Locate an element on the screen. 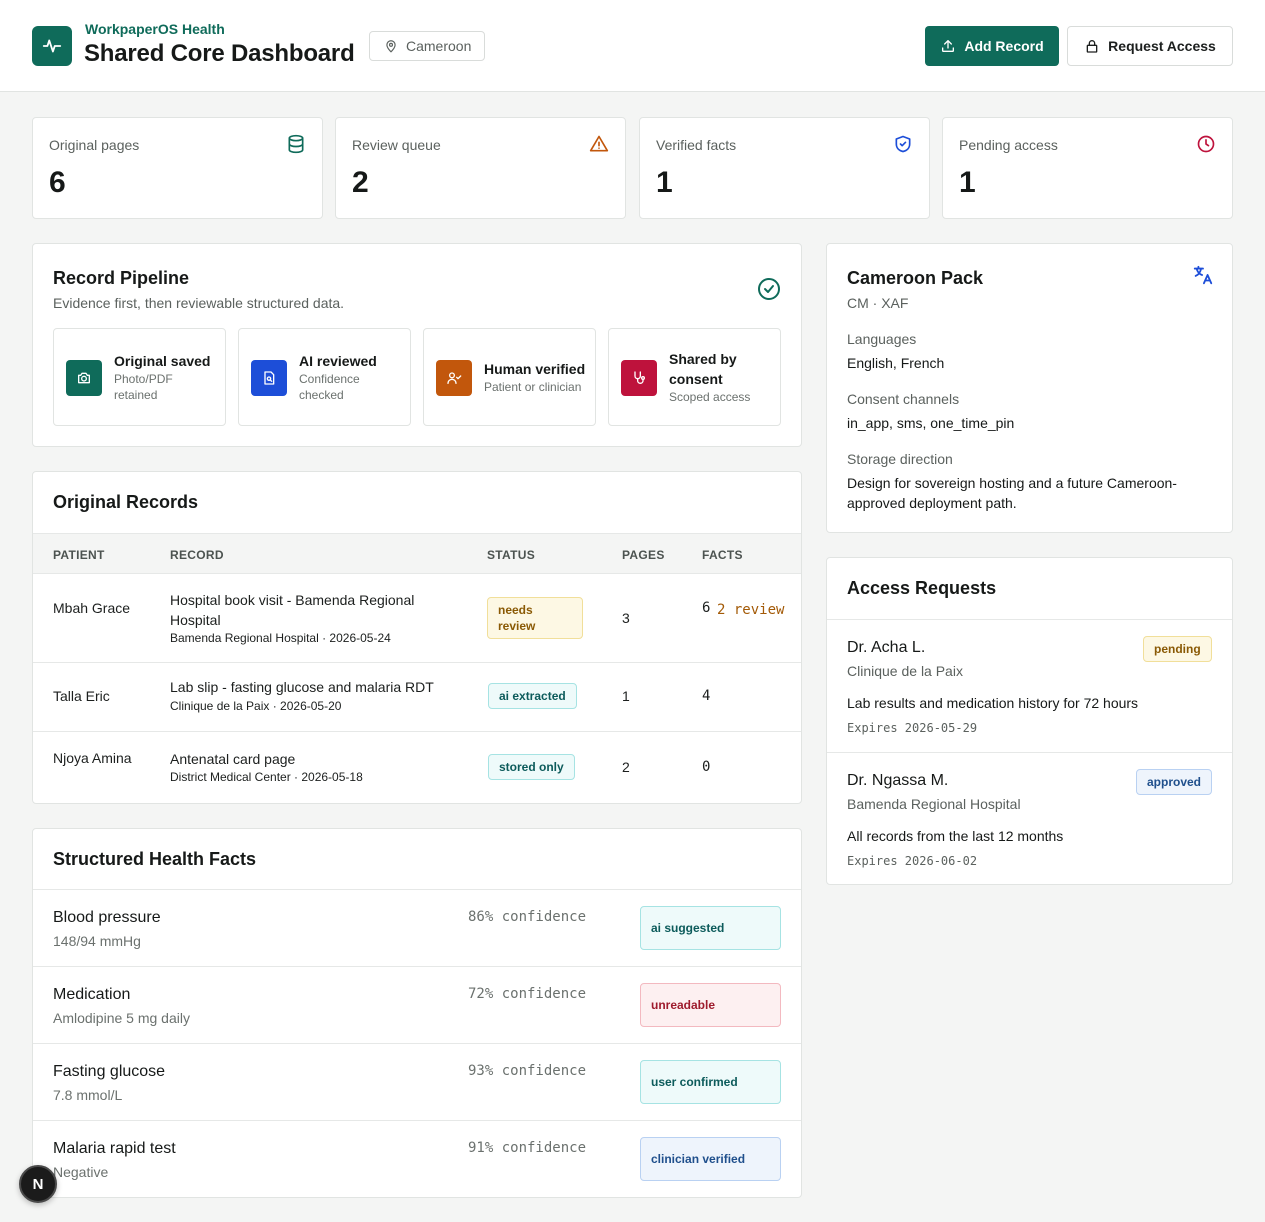  request-access-button: Request Access is located at coordinates (1150, 46).